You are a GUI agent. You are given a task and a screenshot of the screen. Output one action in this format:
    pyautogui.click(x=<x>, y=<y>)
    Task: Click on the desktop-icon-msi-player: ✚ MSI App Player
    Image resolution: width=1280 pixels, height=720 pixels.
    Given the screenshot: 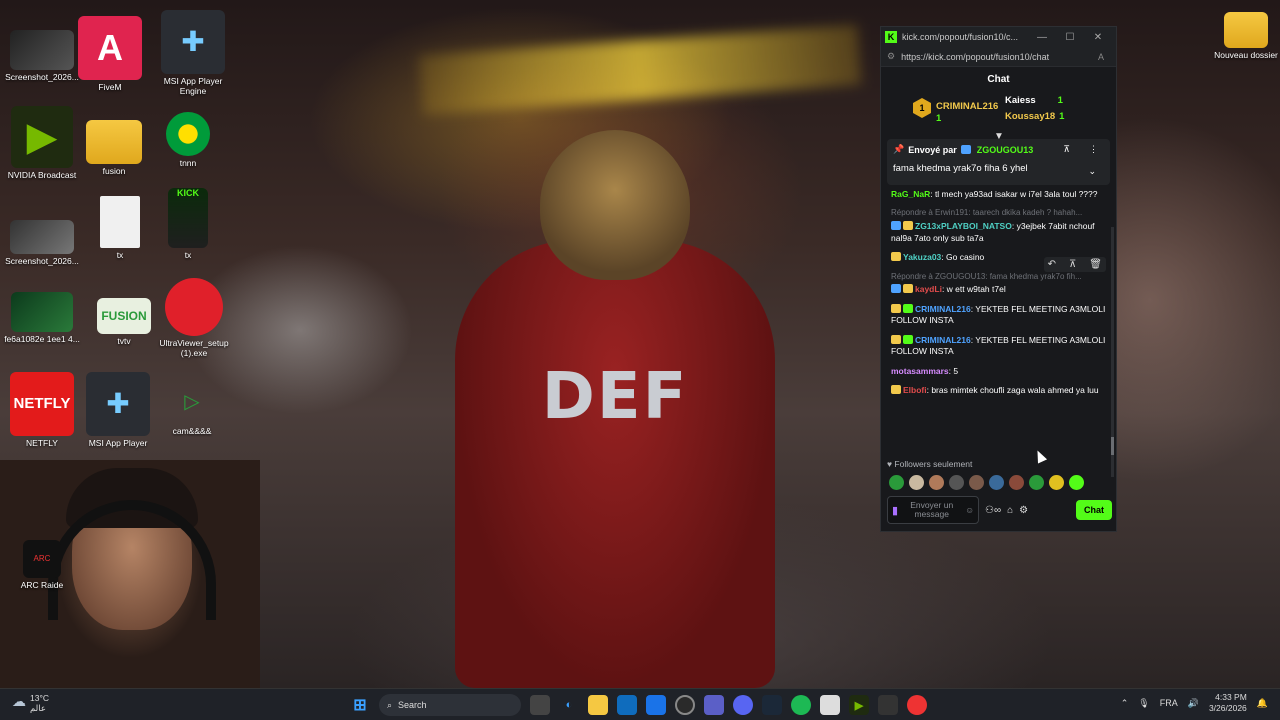 What is the action you would take?
    pyautogui.click(x=118, y=410)
    